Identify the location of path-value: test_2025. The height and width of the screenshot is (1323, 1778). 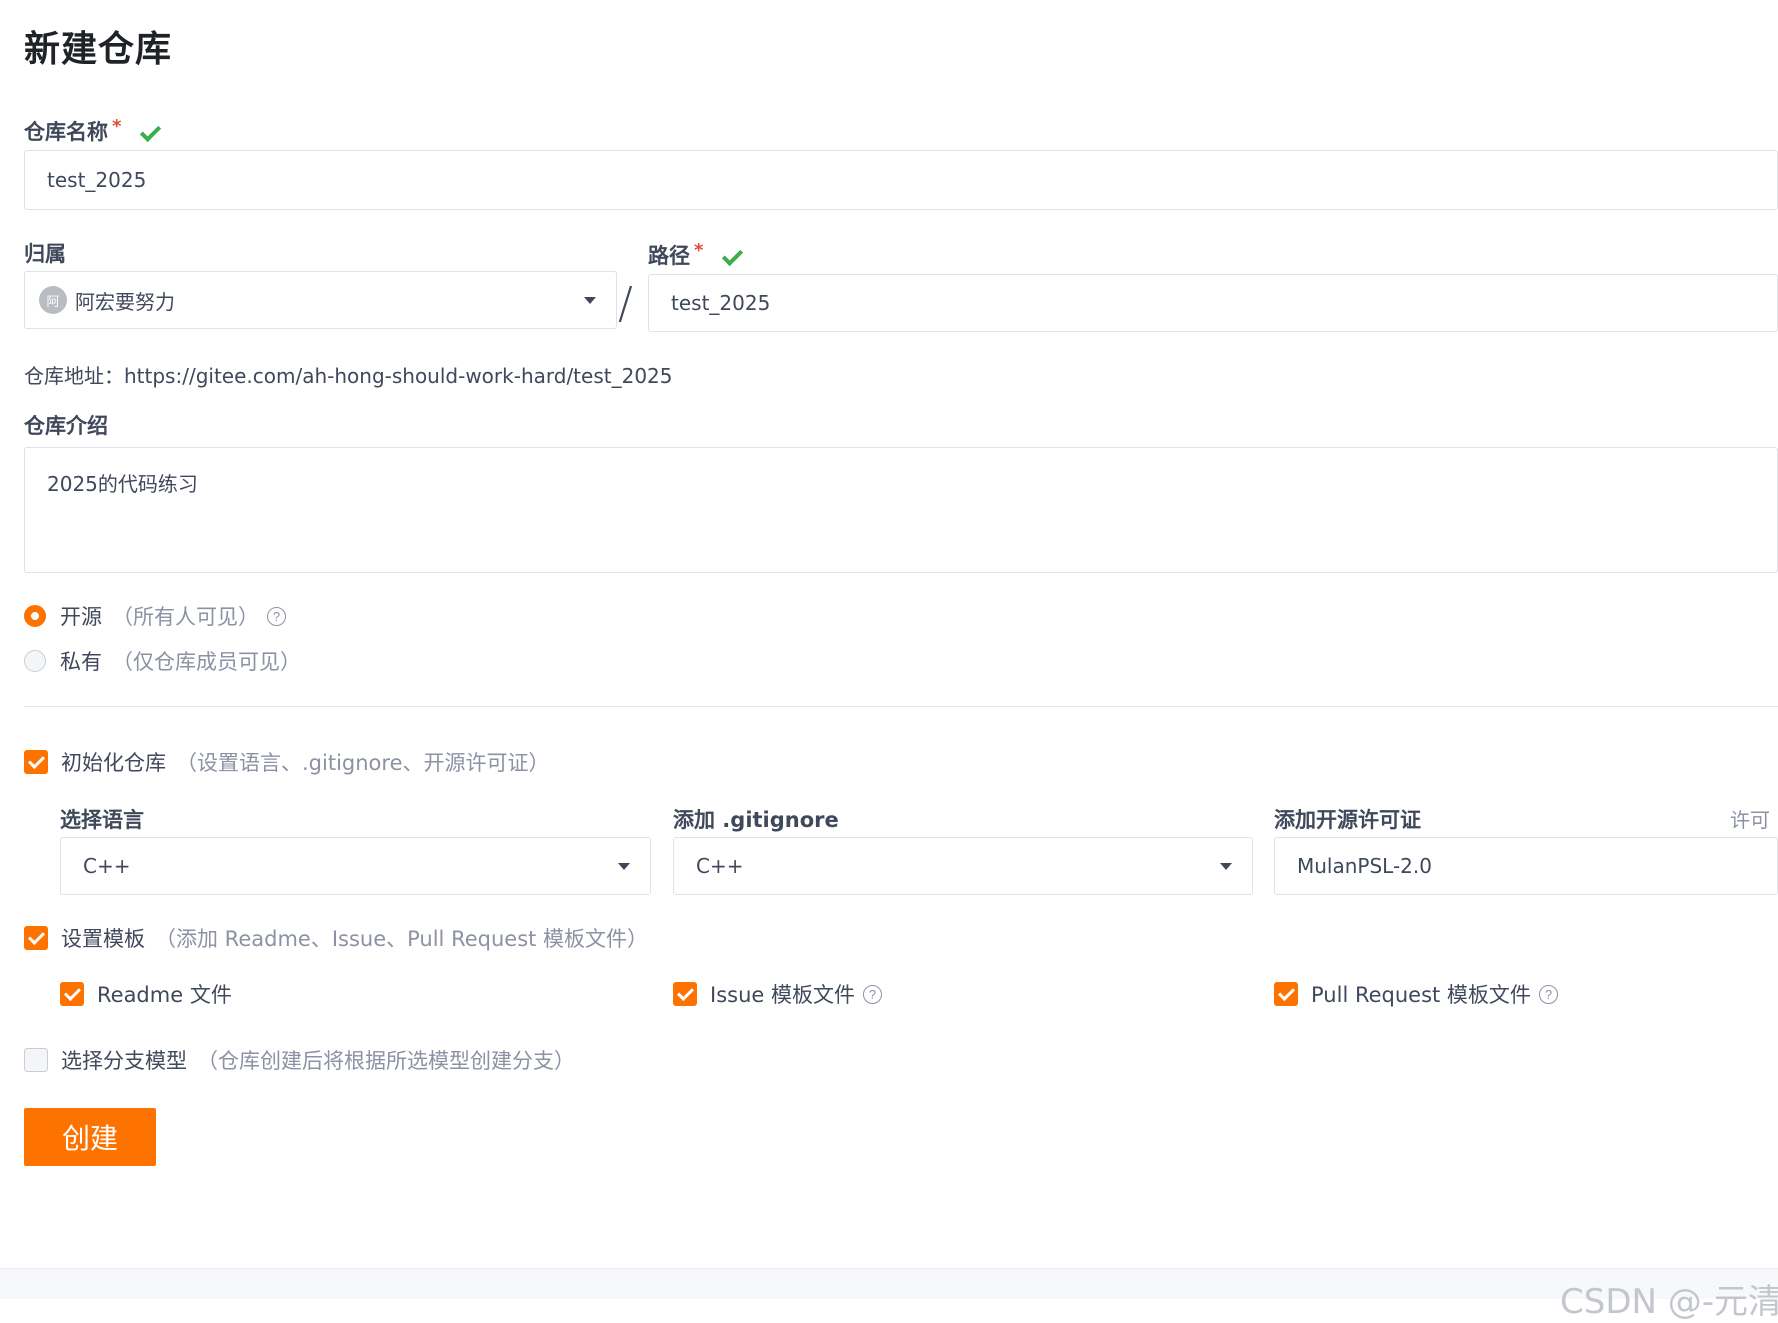
(721, 303).